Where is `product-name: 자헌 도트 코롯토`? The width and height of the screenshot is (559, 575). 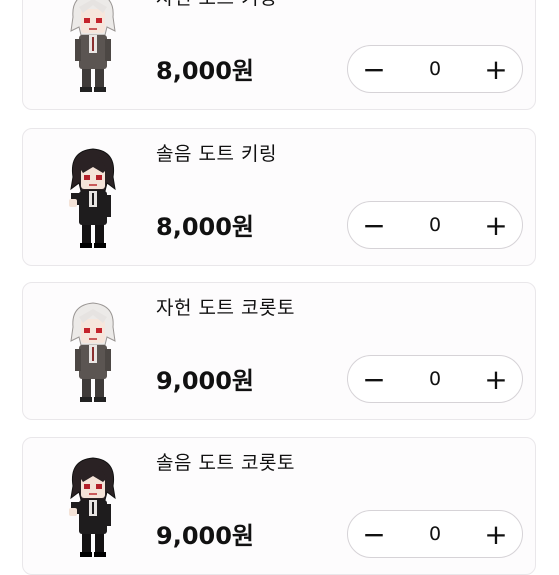 product-name: 자헌 도트 코롯토 is located at coordinates (225, 308).